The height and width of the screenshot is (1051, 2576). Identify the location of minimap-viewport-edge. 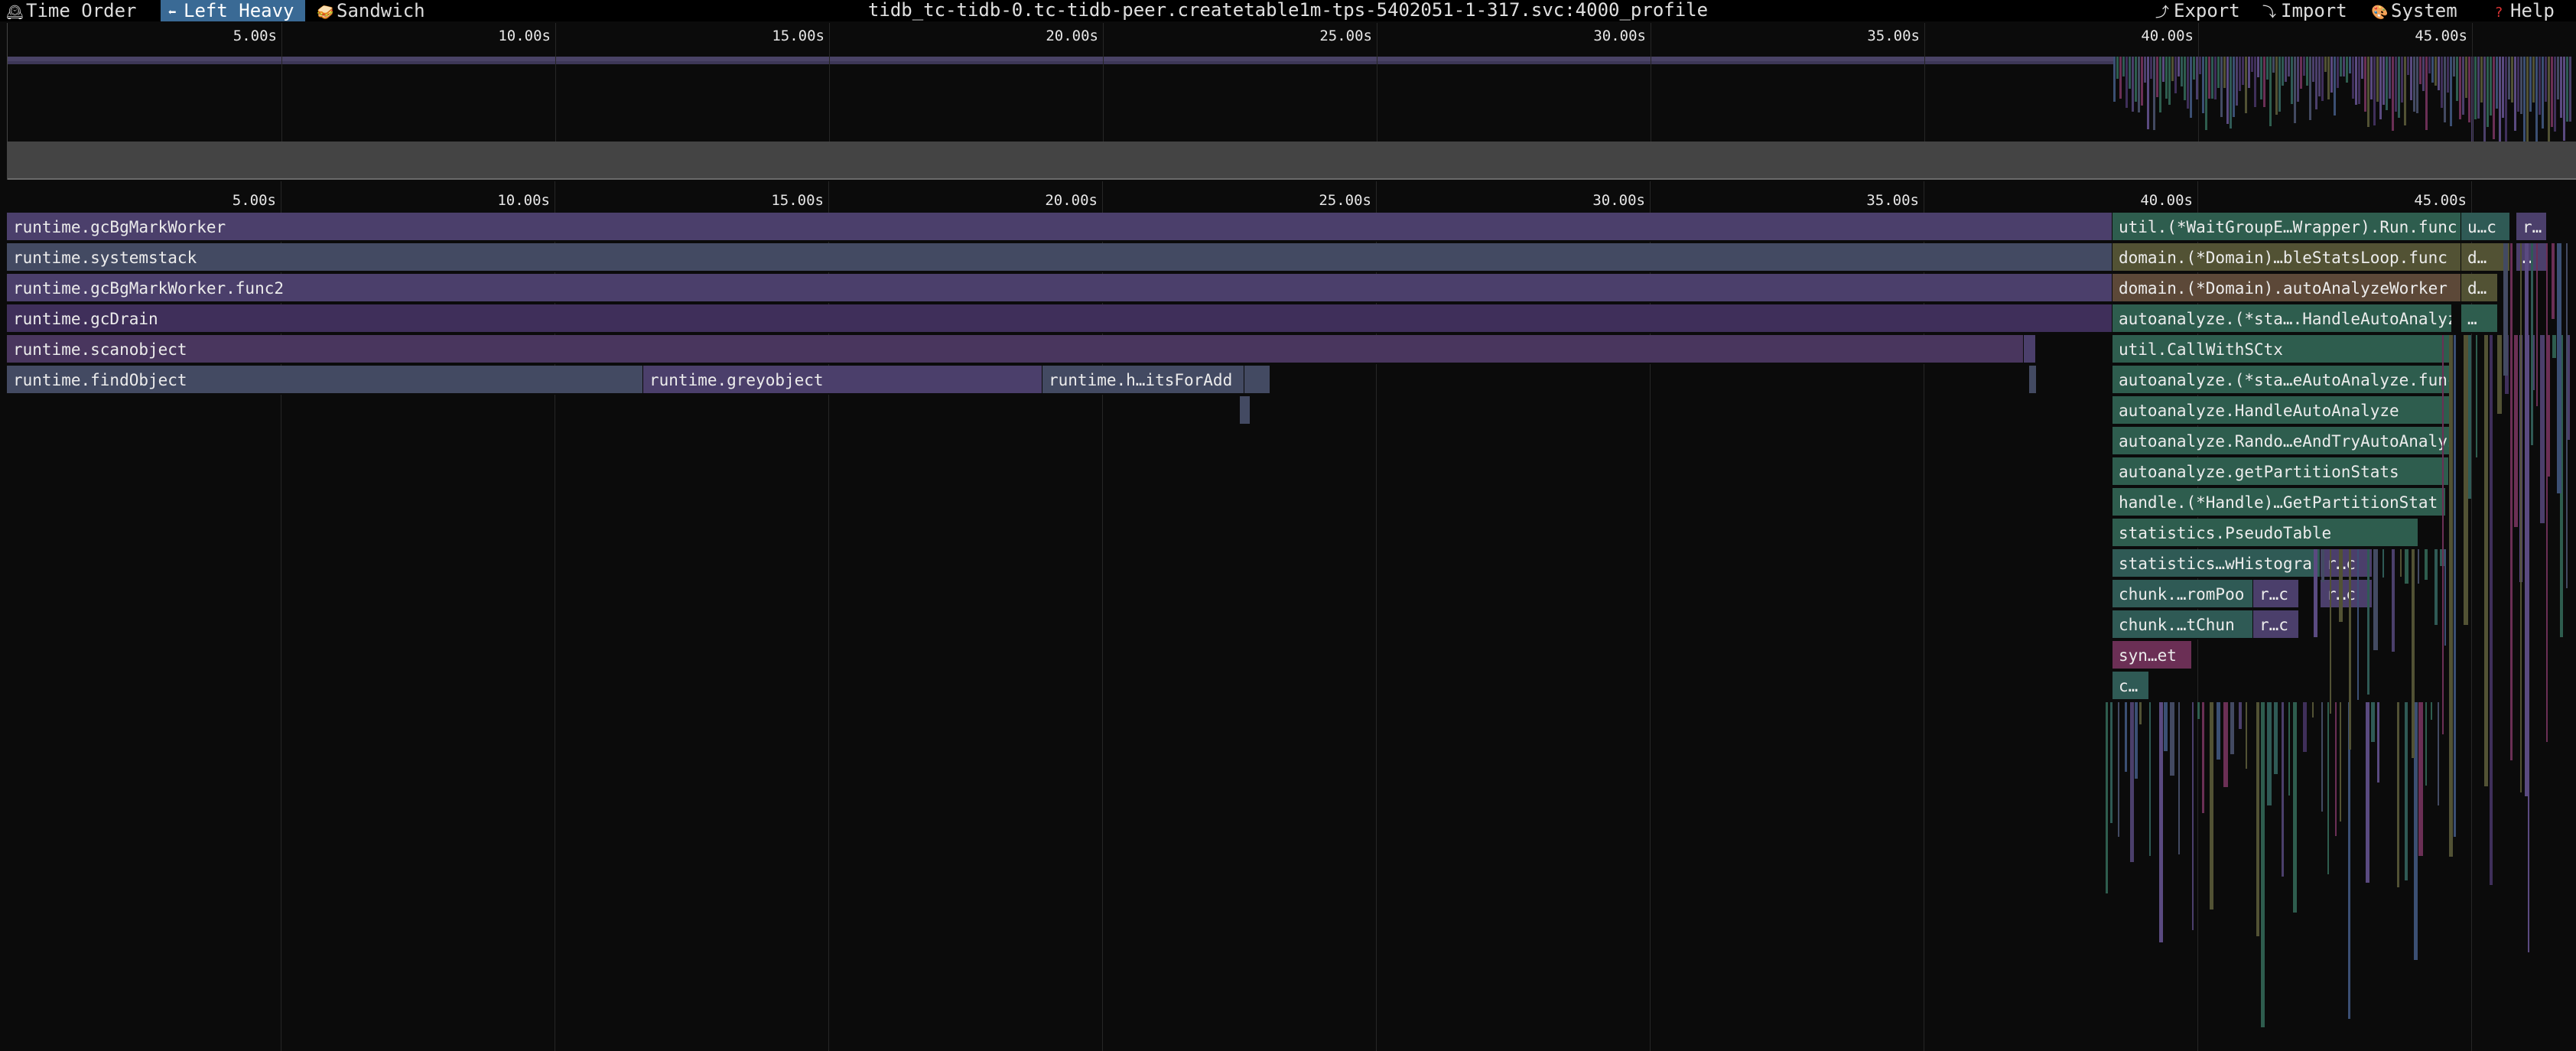
(1292, 179).